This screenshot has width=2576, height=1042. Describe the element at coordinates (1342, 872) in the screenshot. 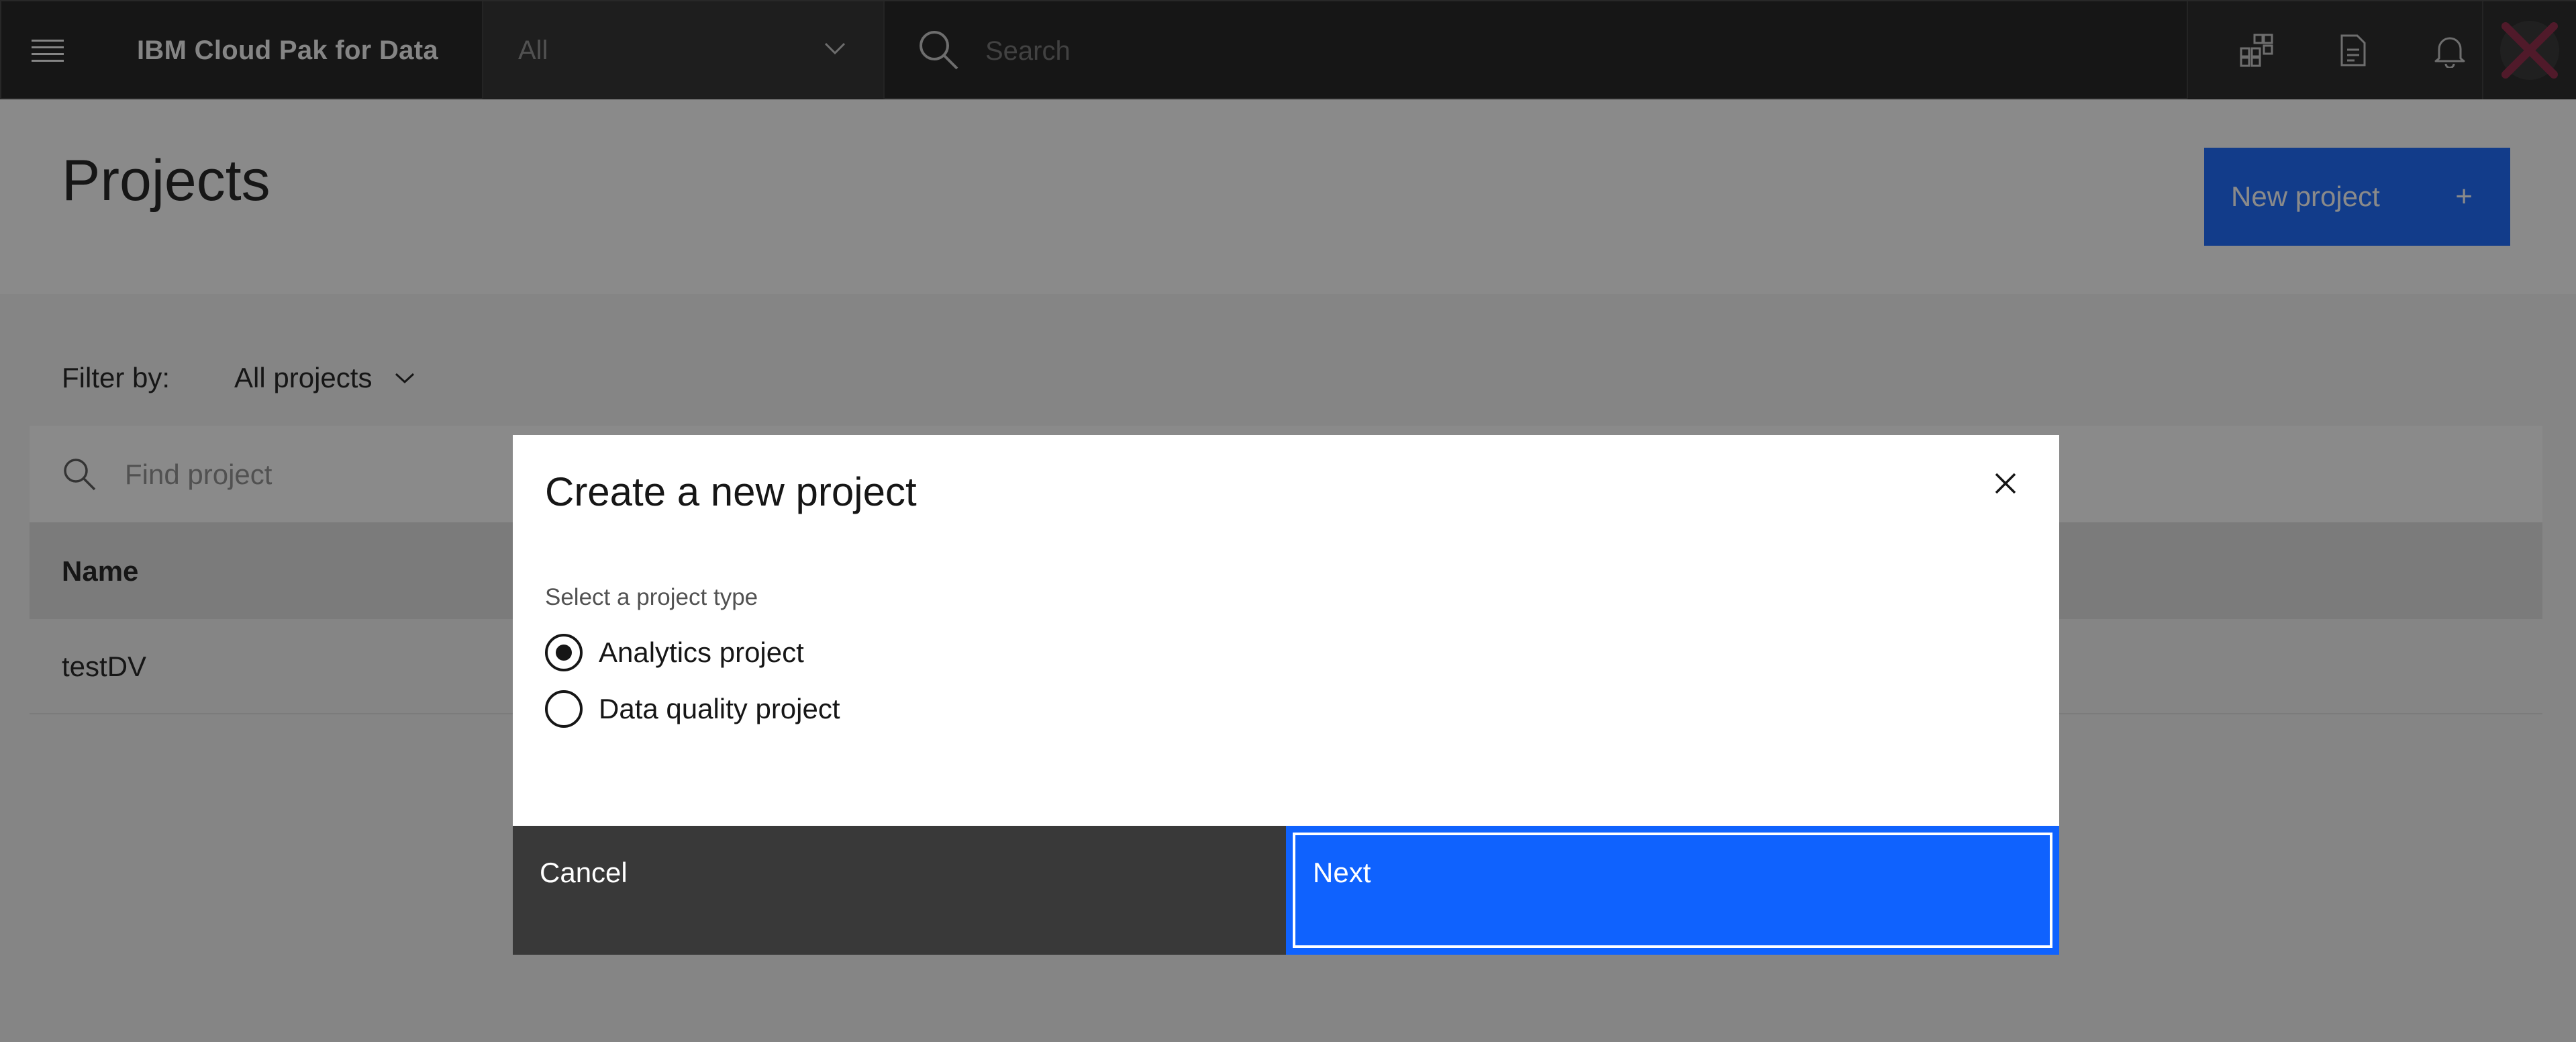

I see `next-button-label: Next` at that location.